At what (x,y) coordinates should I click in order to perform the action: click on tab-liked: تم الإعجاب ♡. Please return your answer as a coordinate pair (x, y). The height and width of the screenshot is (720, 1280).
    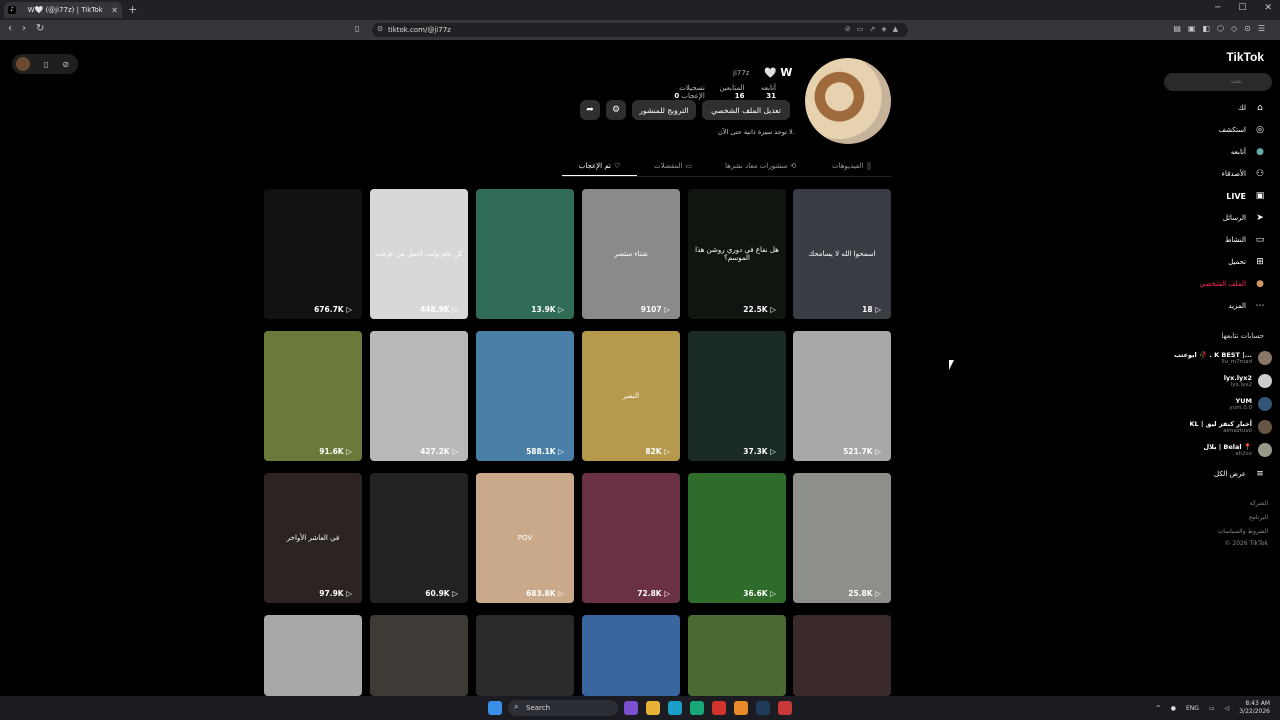
    Looking at the image, I should click on (599, 166).